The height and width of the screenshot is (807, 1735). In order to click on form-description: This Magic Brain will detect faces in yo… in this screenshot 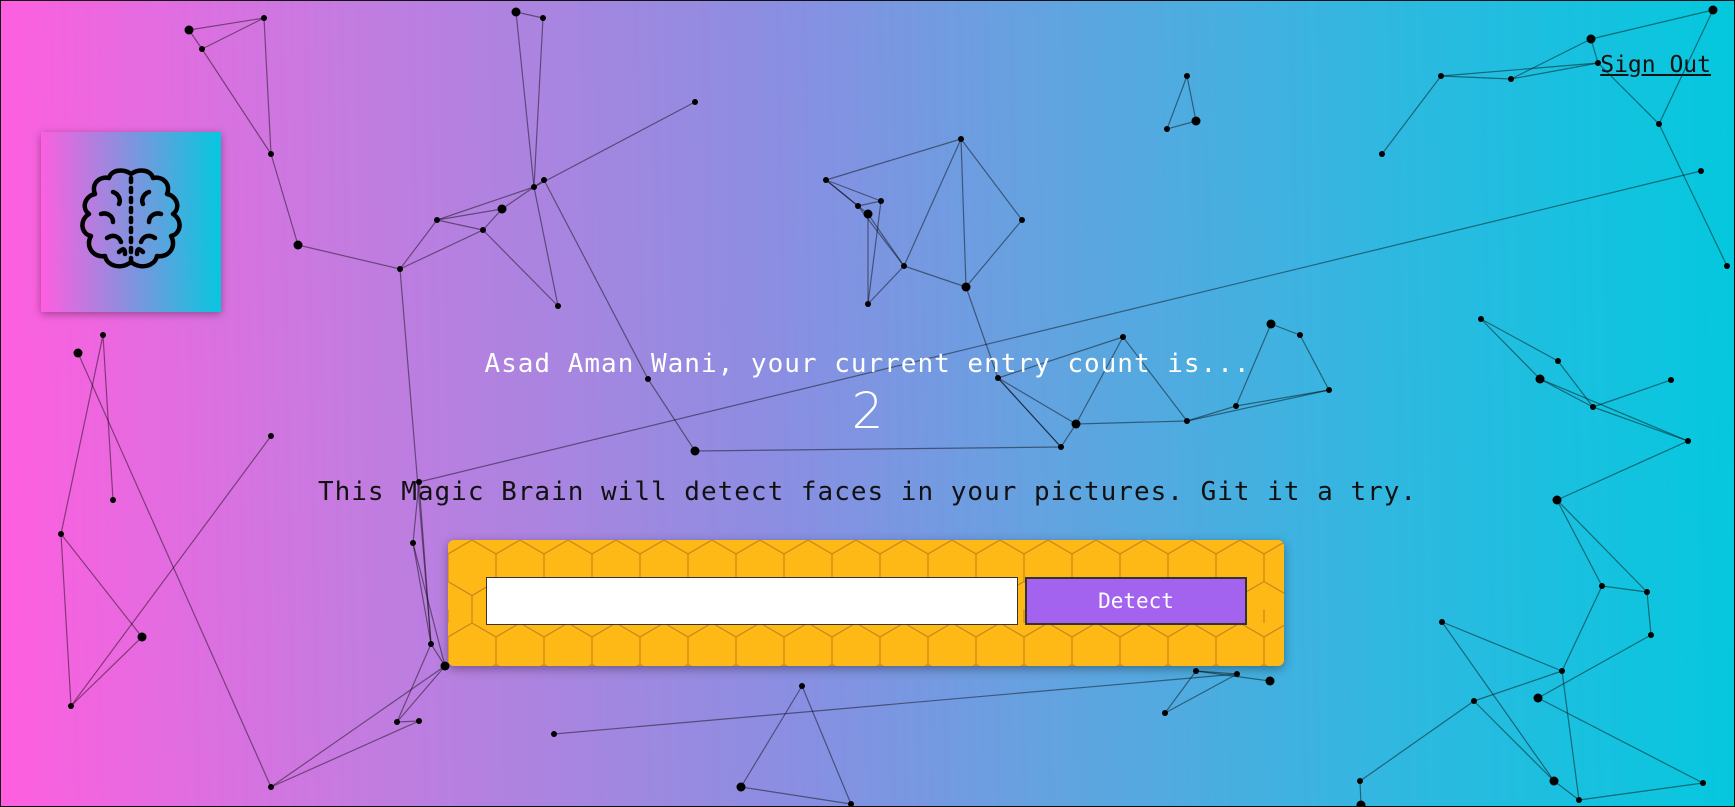, I will do `click(867, 492)`.